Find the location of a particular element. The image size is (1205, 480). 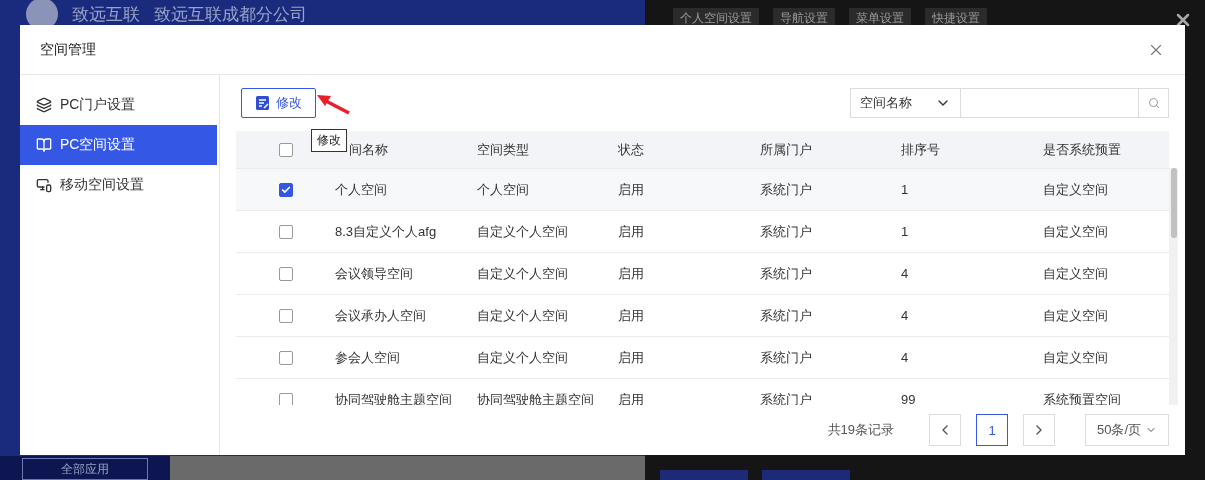

sidebar-item: PC门户设置 is located at coordinates (118, 105).